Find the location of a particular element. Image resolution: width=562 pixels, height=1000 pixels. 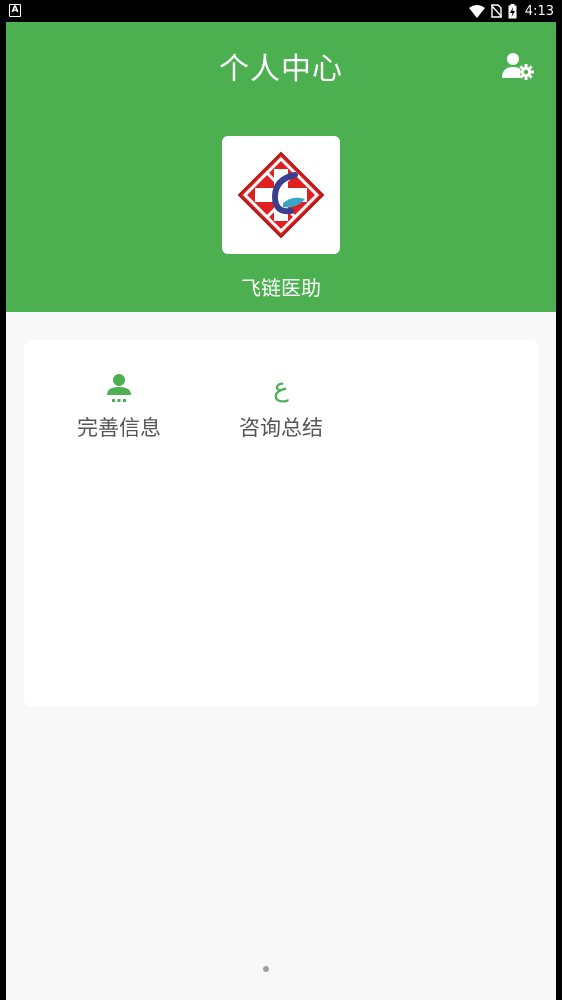

user-settings-icon is located at coordinates (518, 66).